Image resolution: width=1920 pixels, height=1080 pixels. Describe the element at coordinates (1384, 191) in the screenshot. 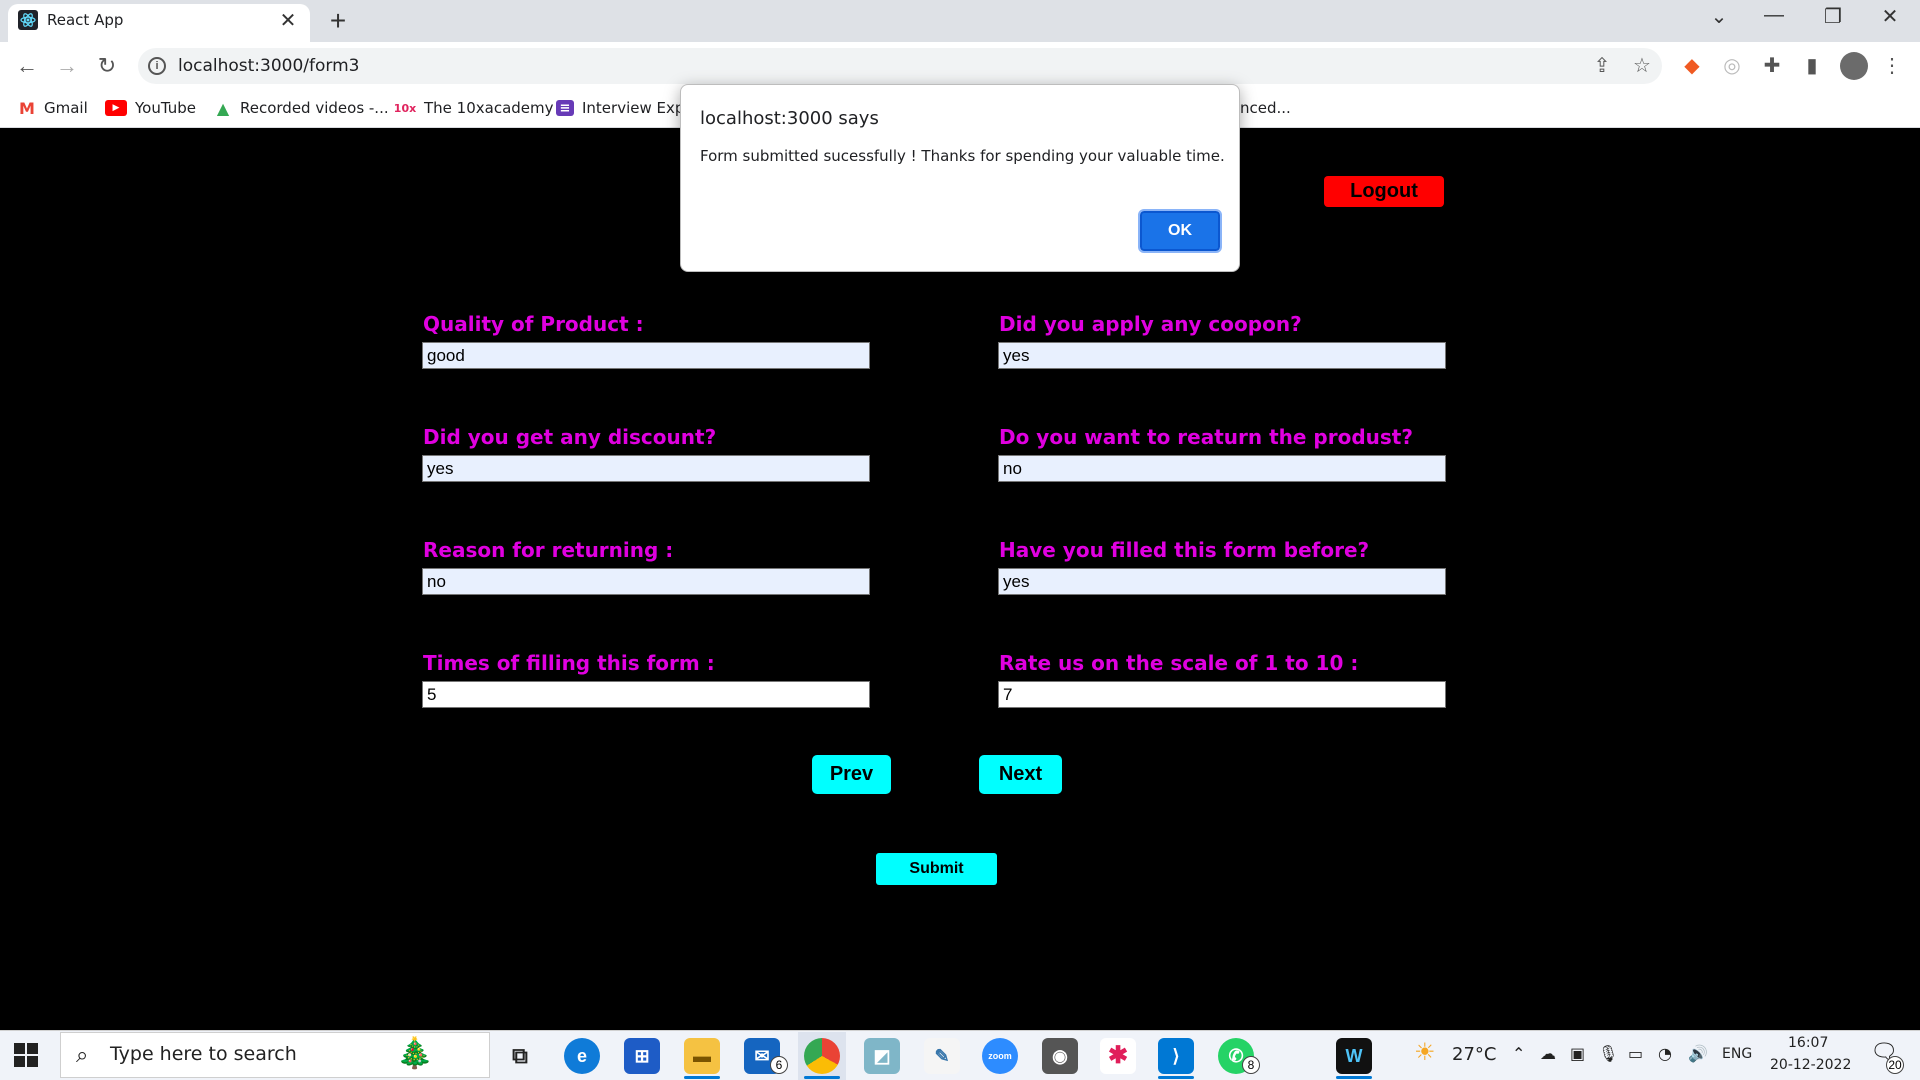

I see `logout-button: Logout` at that location.